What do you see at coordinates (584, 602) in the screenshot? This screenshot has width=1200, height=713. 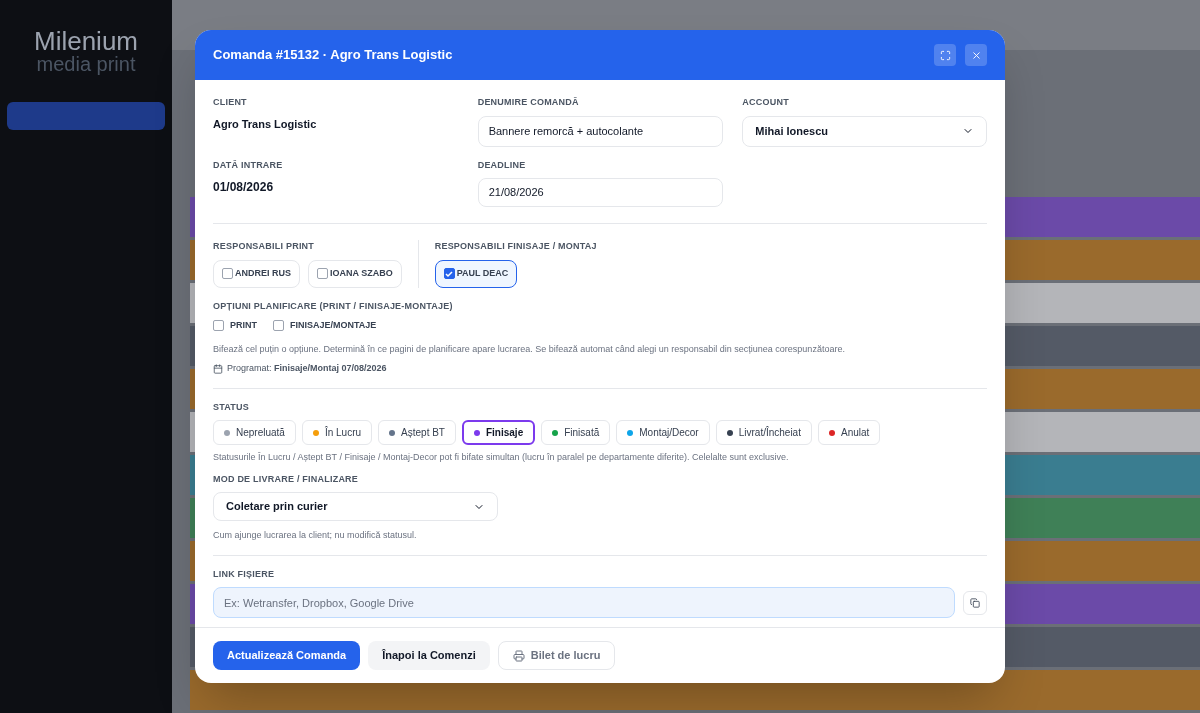 I see `files-link-input: Ex: Wetransfer, Dropbox, Google Drive` at bounding box center [584, 602].